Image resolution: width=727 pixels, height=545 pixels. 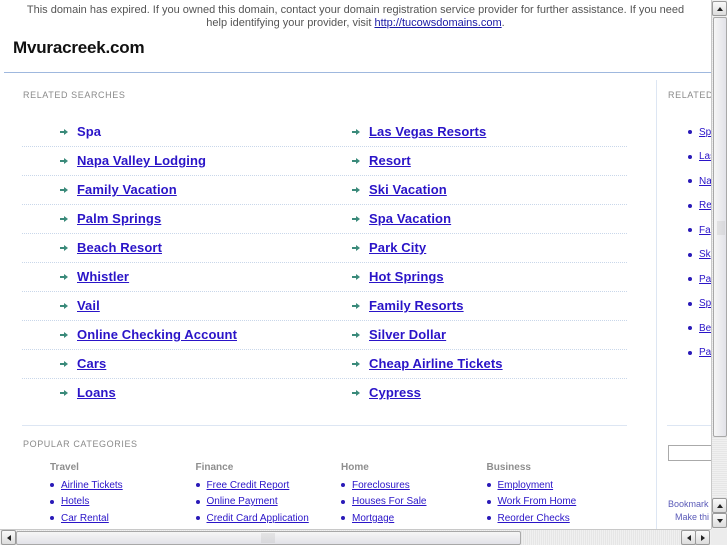 I want to click on tucows-link: http://tucowsdomains.com, so click(x=437, y=23).